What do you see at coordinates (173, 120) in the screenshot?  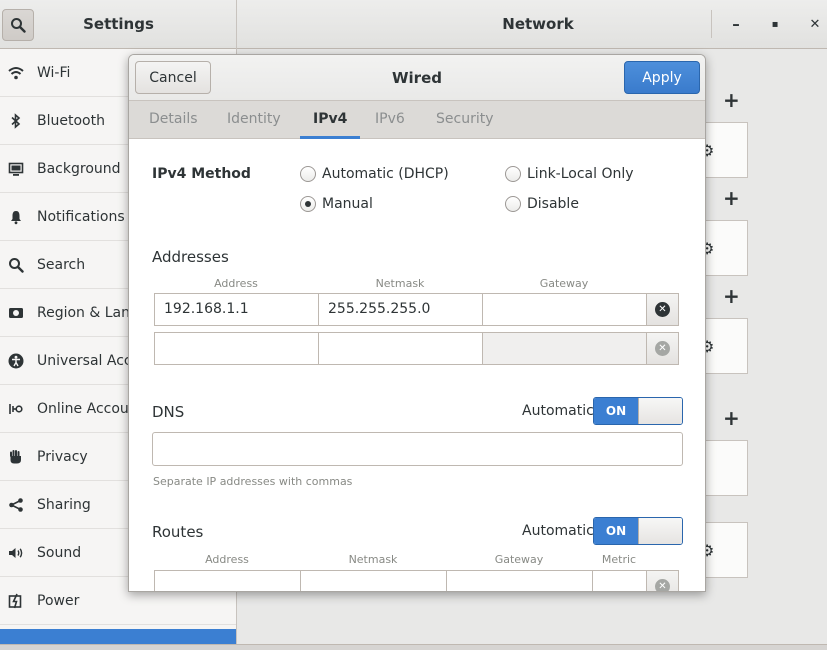 I see `tab-details: Details` at bounding box center [173, 120].